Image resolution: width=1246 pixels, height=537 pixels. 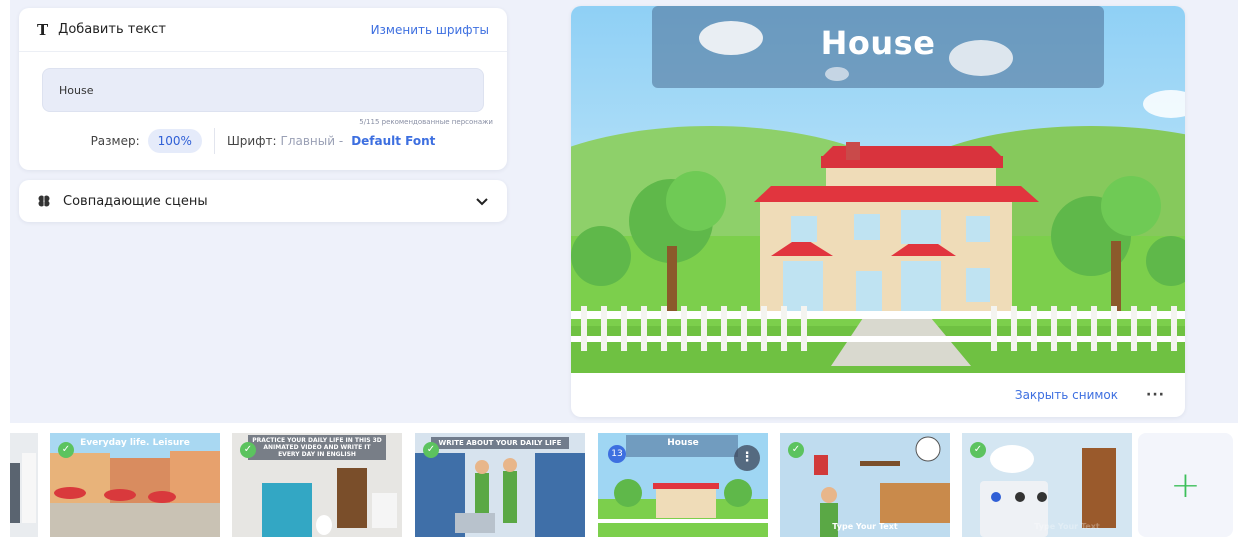 What do you see at coordinates (878, 395) in the screenshot?
I see `preview-footer: Закрыть снимок ···` at bounding box center [878, 395].